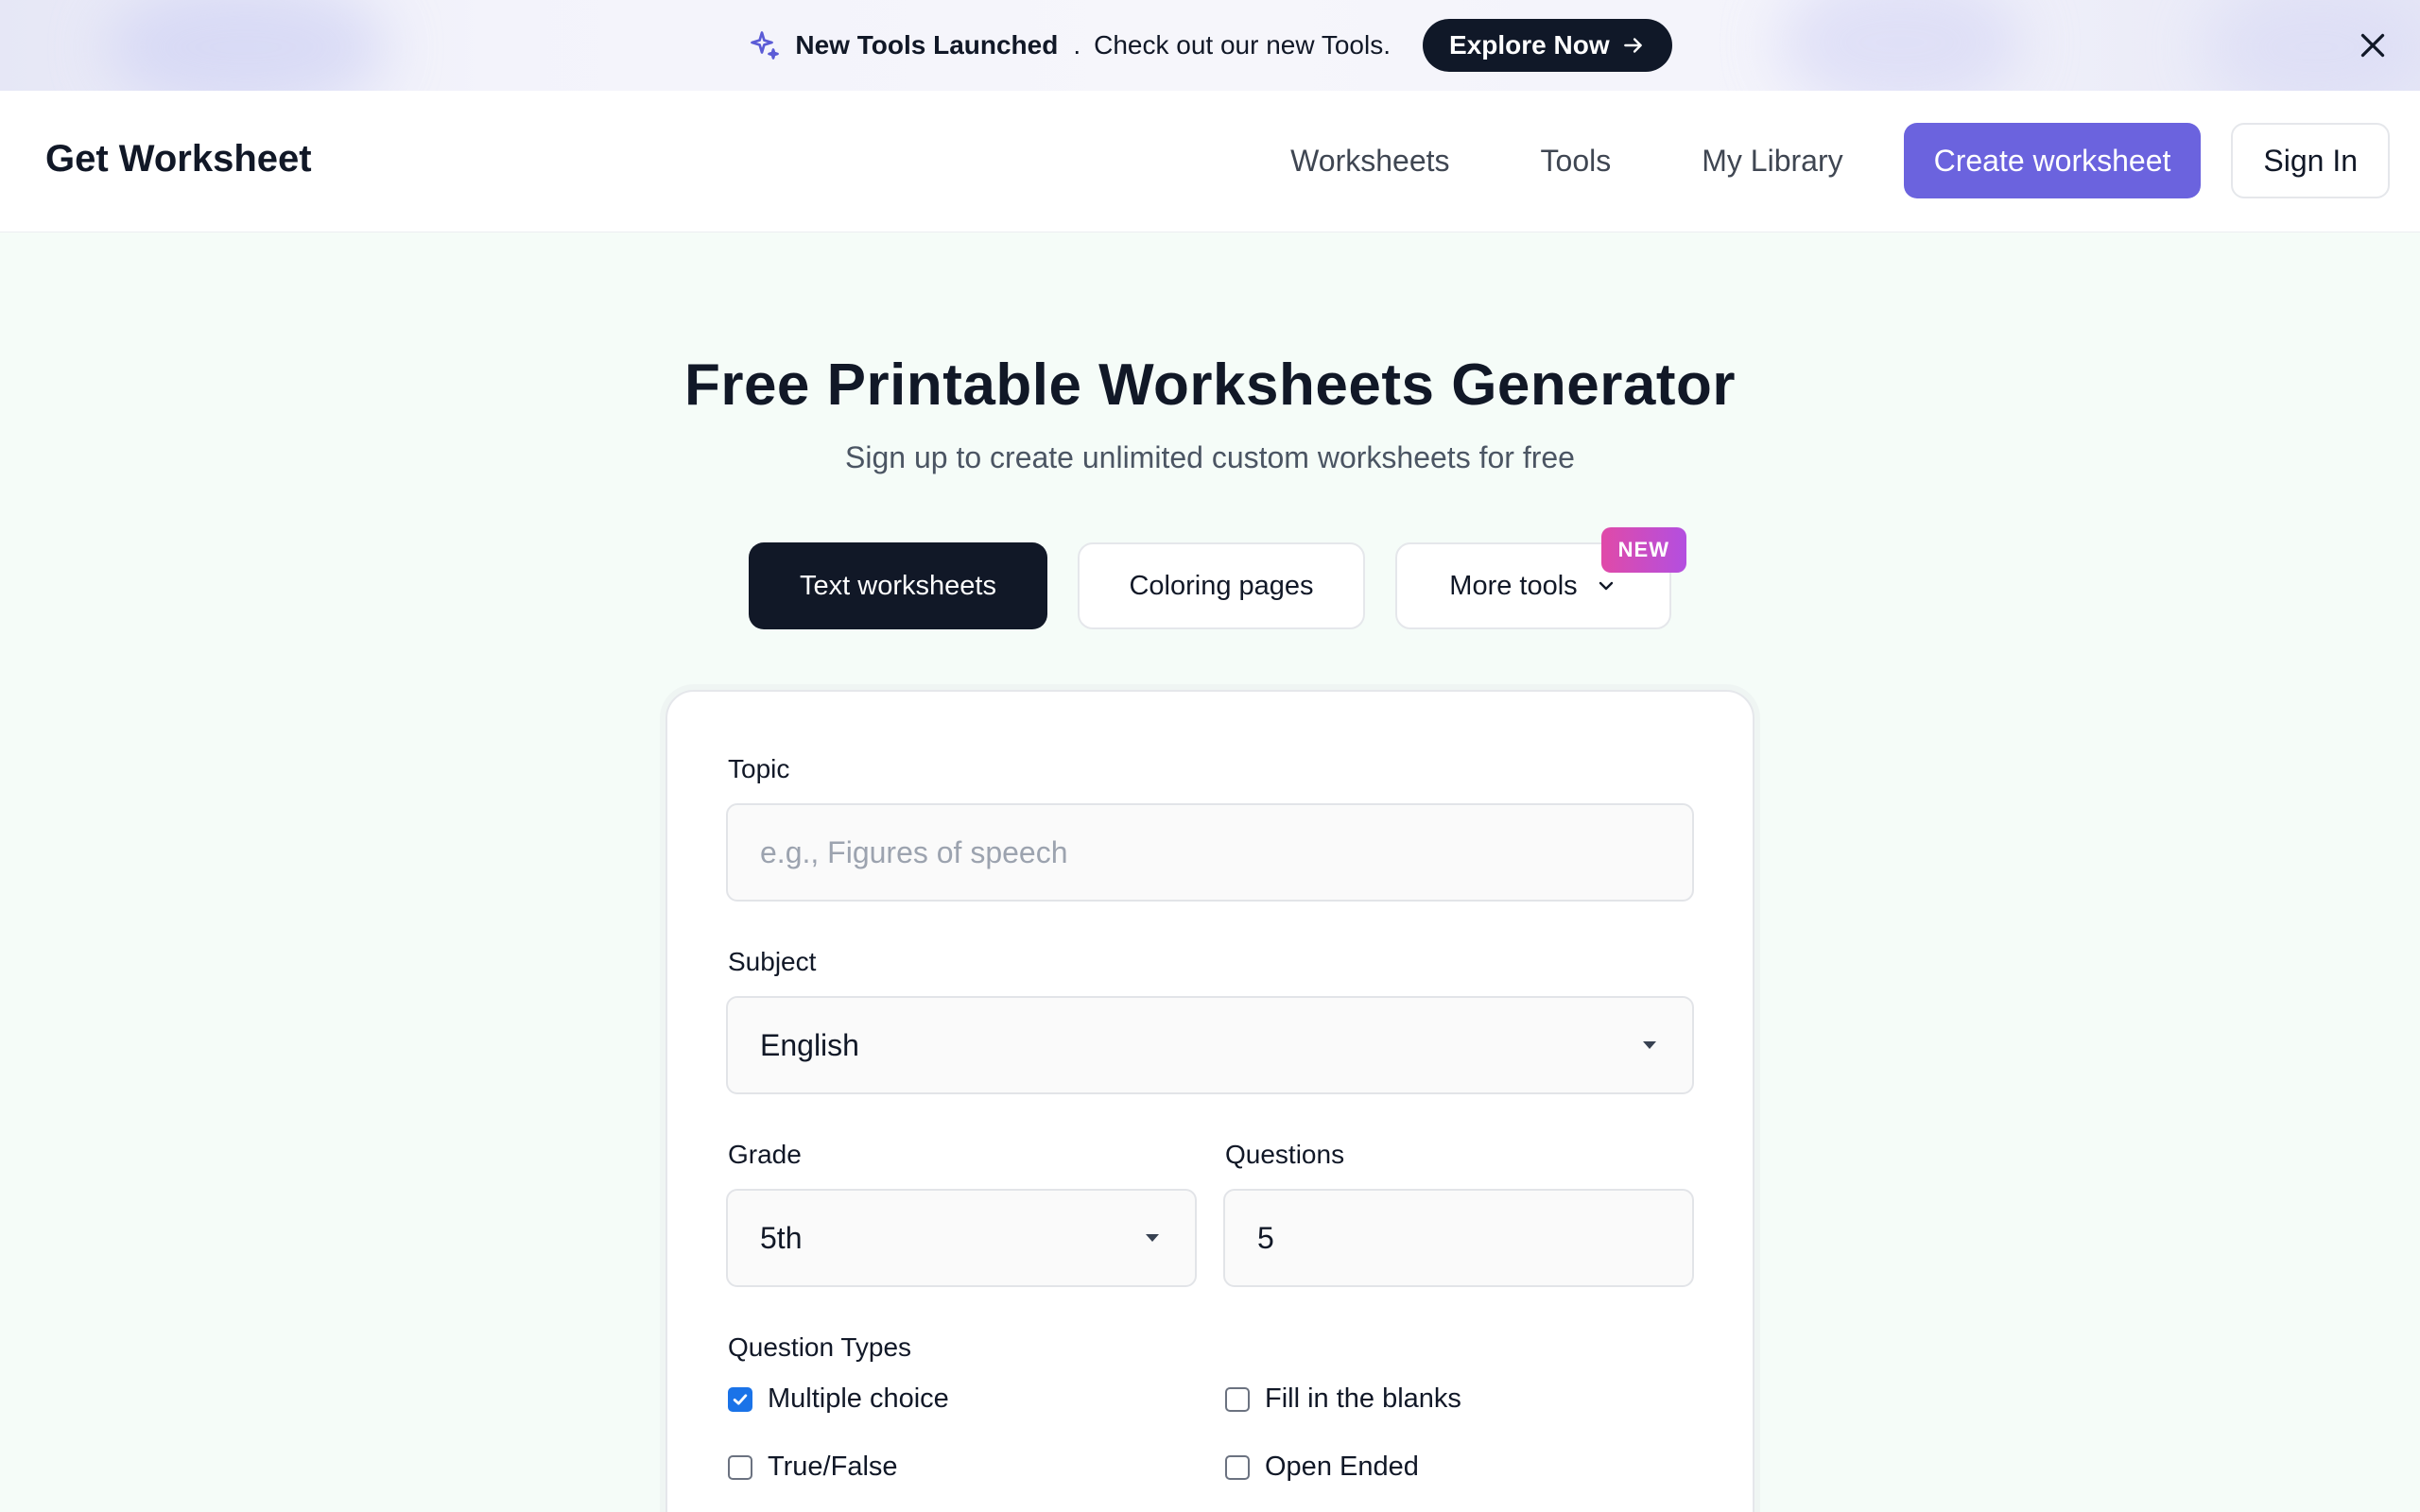  Describe the element at coordinates (1632, 45) in the screenshot. I see `arrow-right-icon` at that location.